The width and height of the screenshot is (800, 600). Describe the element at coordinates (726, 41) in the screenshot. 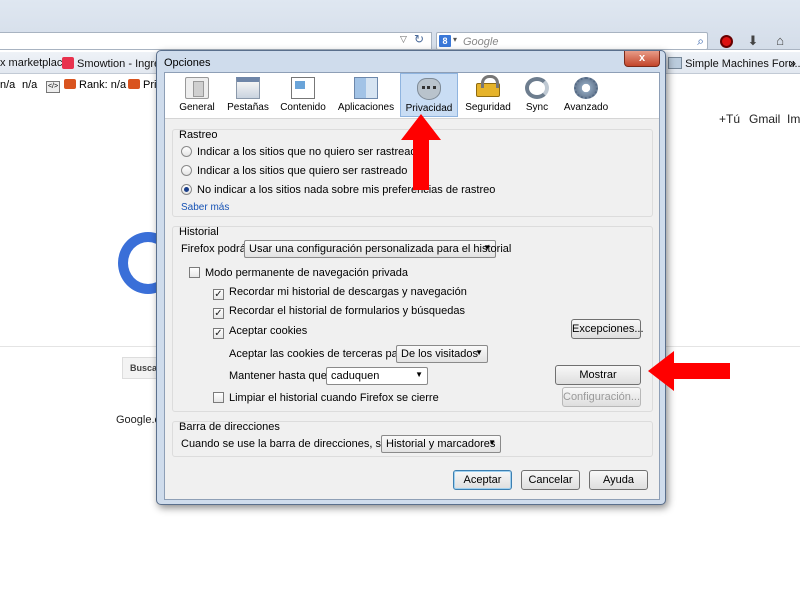

I see `record-icon` at that location.